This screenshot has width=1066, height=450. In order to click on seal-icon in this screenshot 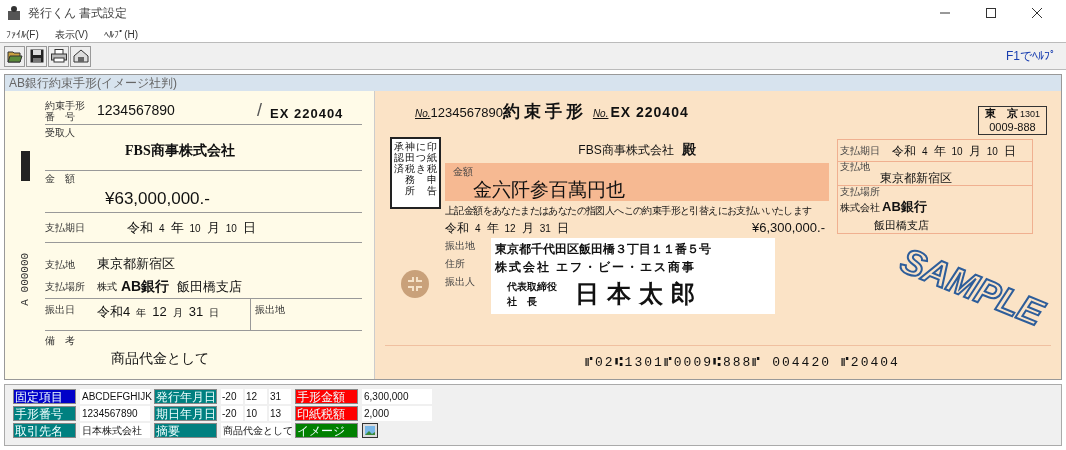, I will do `click(415, 284)`.